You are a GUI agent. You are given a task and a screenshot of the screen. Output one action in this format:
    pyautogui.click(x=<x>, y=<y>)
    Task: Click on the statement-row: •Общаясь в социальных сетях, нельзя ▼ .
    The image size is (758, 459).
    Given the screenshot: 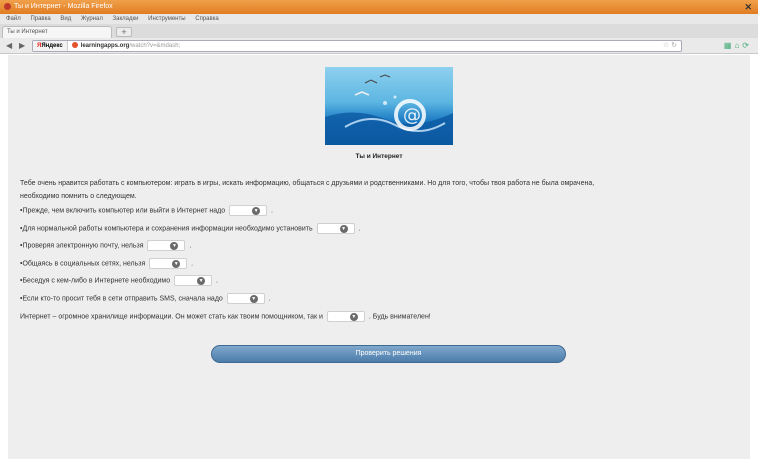 What is the action you would take?
    pyautogui.click(x=106, y=263)
    